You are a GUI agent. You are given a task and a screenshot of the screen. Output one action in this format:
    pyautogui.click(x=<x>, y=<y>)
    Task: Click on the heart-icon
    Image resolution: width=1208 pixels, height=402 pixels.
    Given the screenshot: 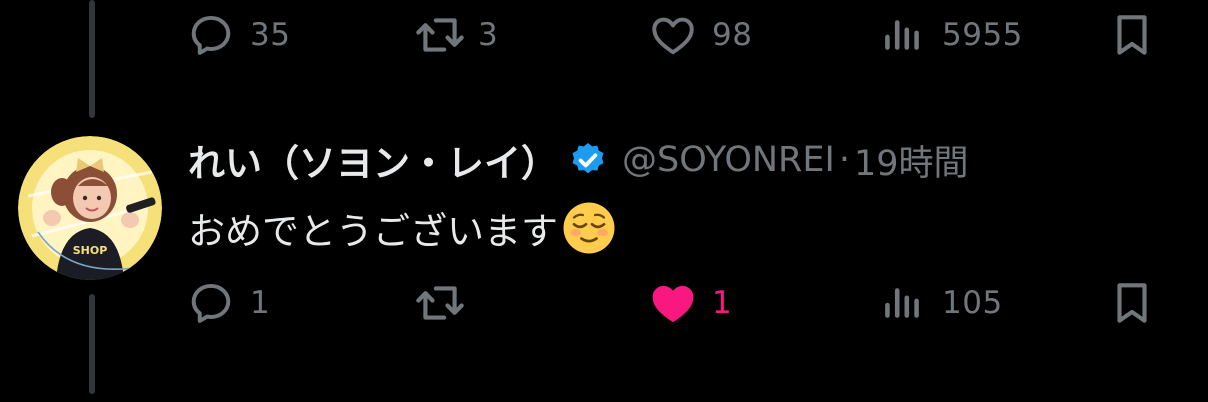 What is the action you would take?
    pyautogui.click(x=673, y=36)
    